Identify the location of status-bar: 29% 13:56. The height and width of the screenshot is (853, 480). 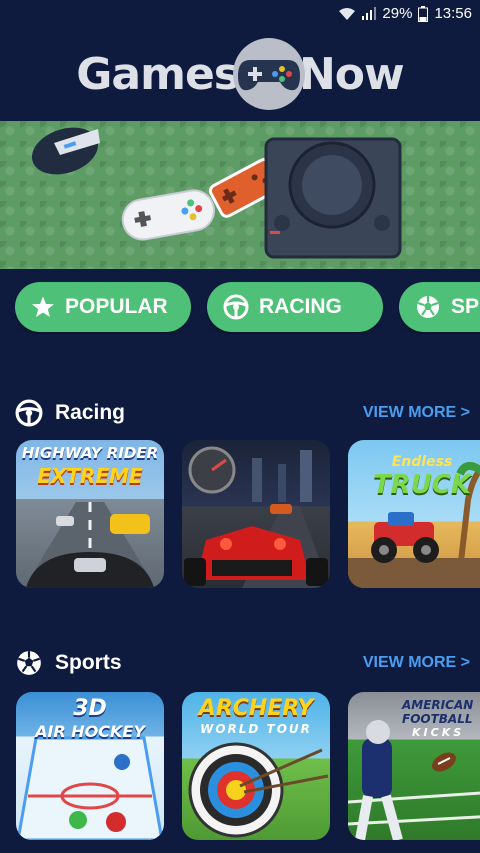
(240, 14).